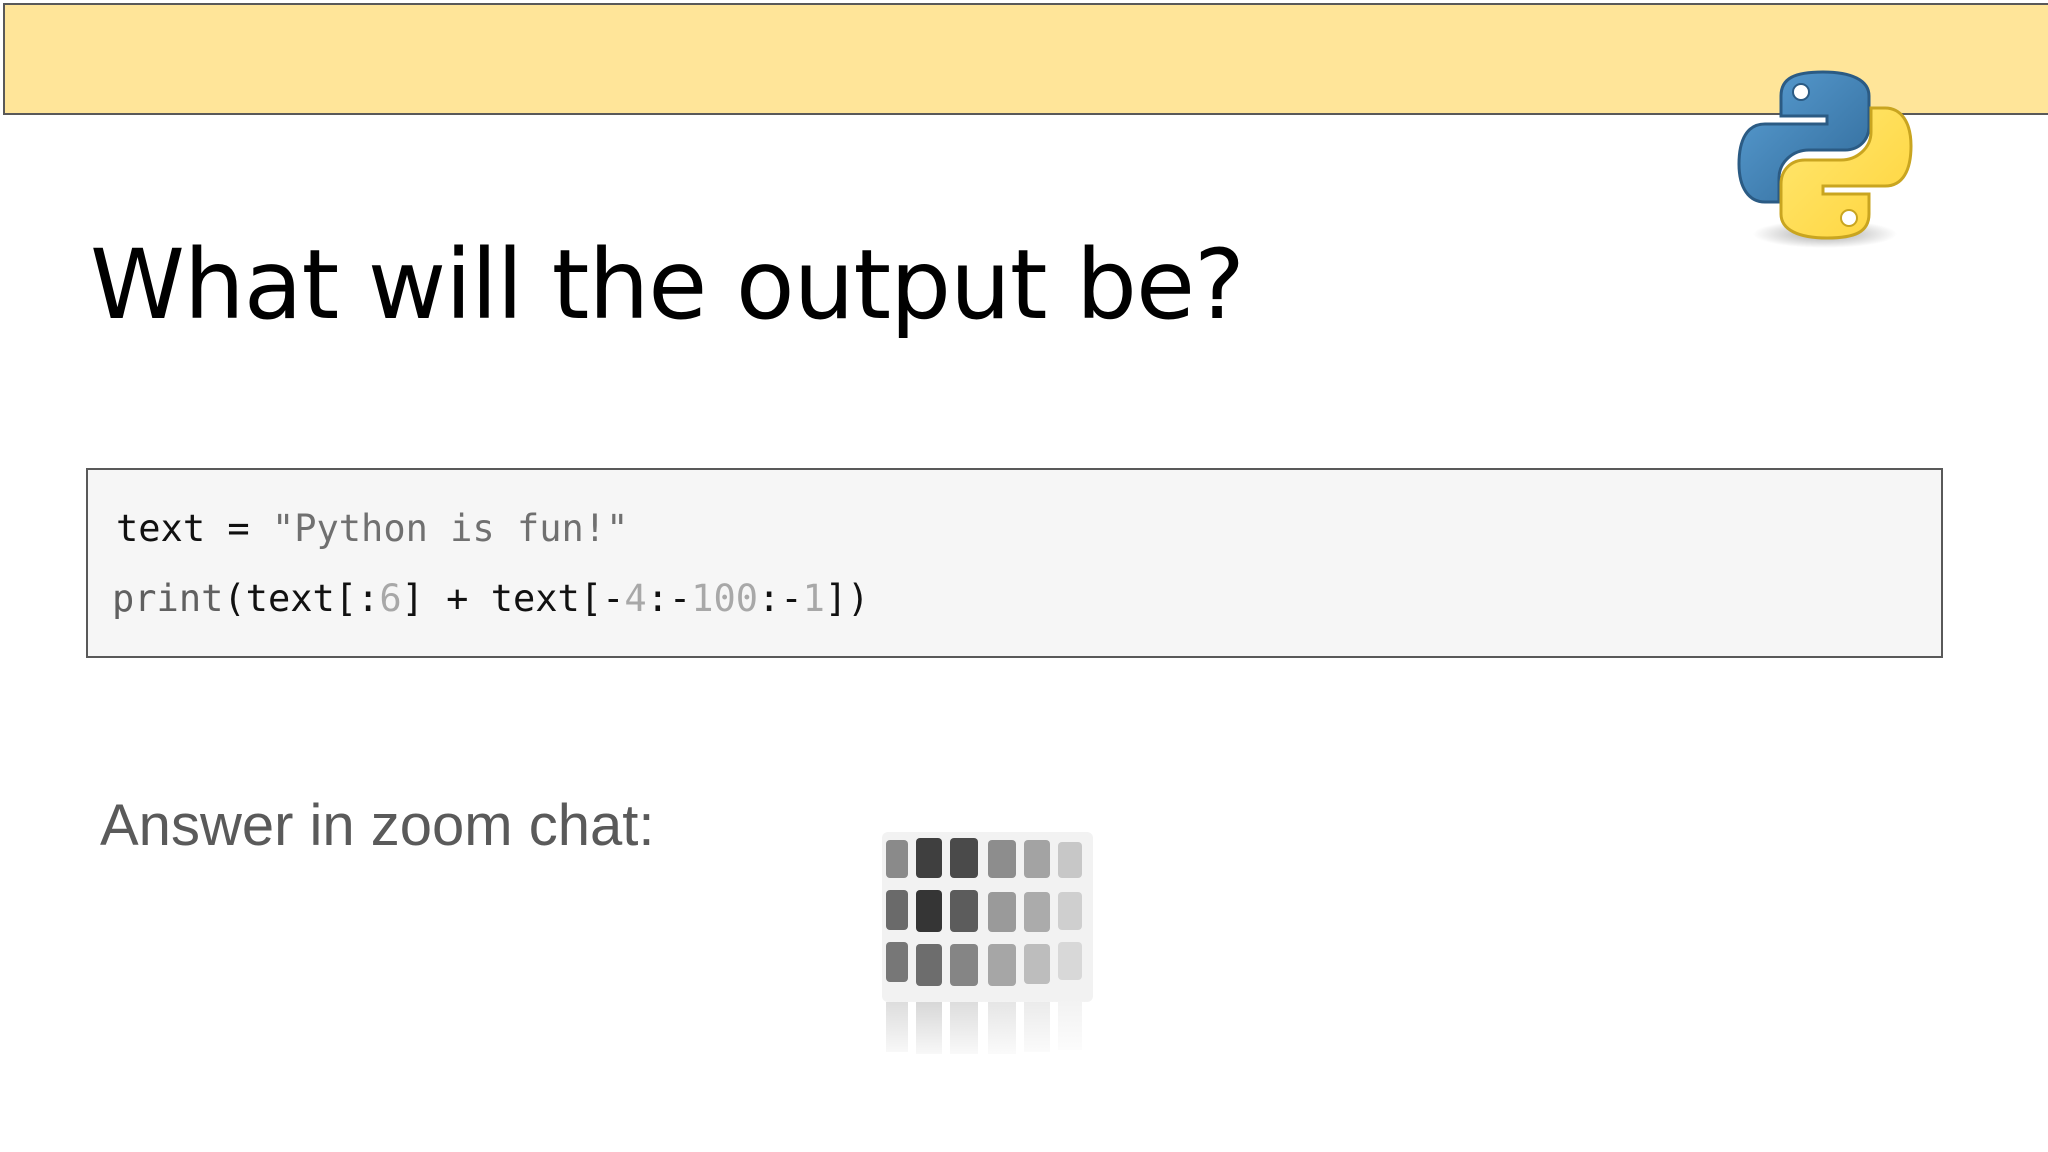 This screenshot has width=2048, height=1152. I want to click on code-line-2: print(text[:6] + text[-4:-100:-1]), so click(490, 599).